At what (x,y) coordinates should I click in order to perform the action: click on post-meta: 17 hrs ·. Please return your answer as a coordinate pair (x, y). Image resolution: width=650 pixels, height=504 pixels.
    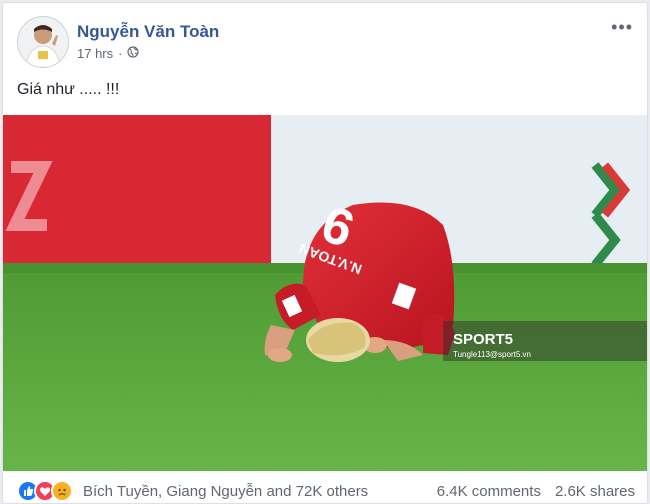
    Looking at the image, I should click on (108, 53).